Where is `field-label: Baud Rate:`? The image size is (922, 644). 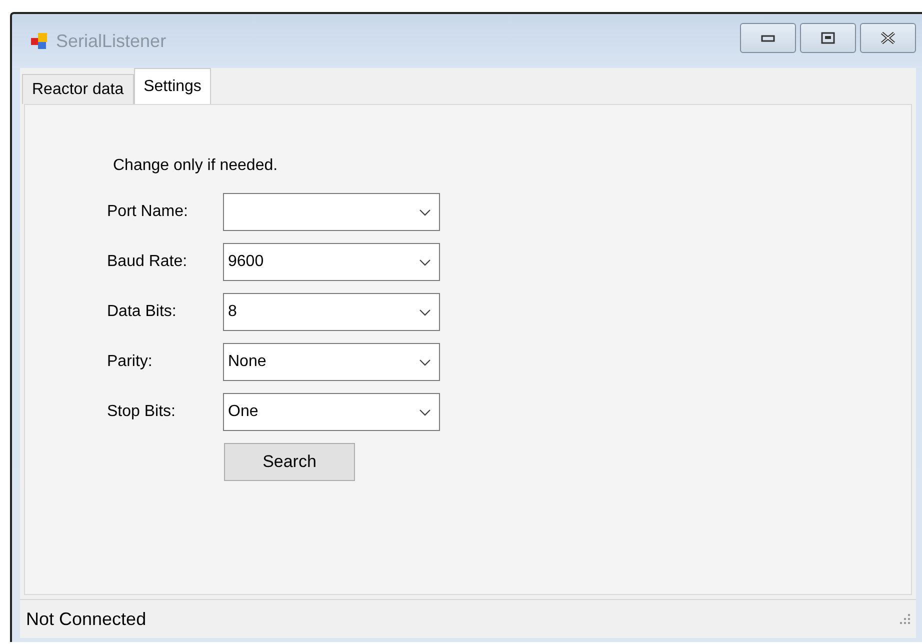 field-label: Baud Rate: is located at coordinates (147, 262).